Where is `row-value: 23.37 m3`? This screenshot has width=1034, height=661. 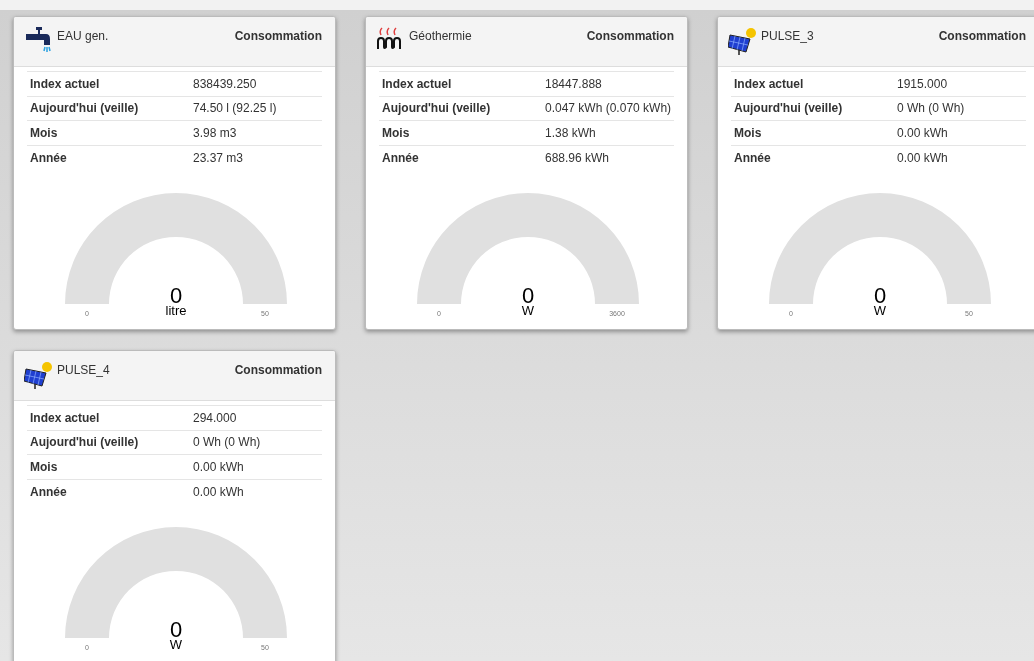 row-value: 23.37 m3 is located at coordinates (218, 158).